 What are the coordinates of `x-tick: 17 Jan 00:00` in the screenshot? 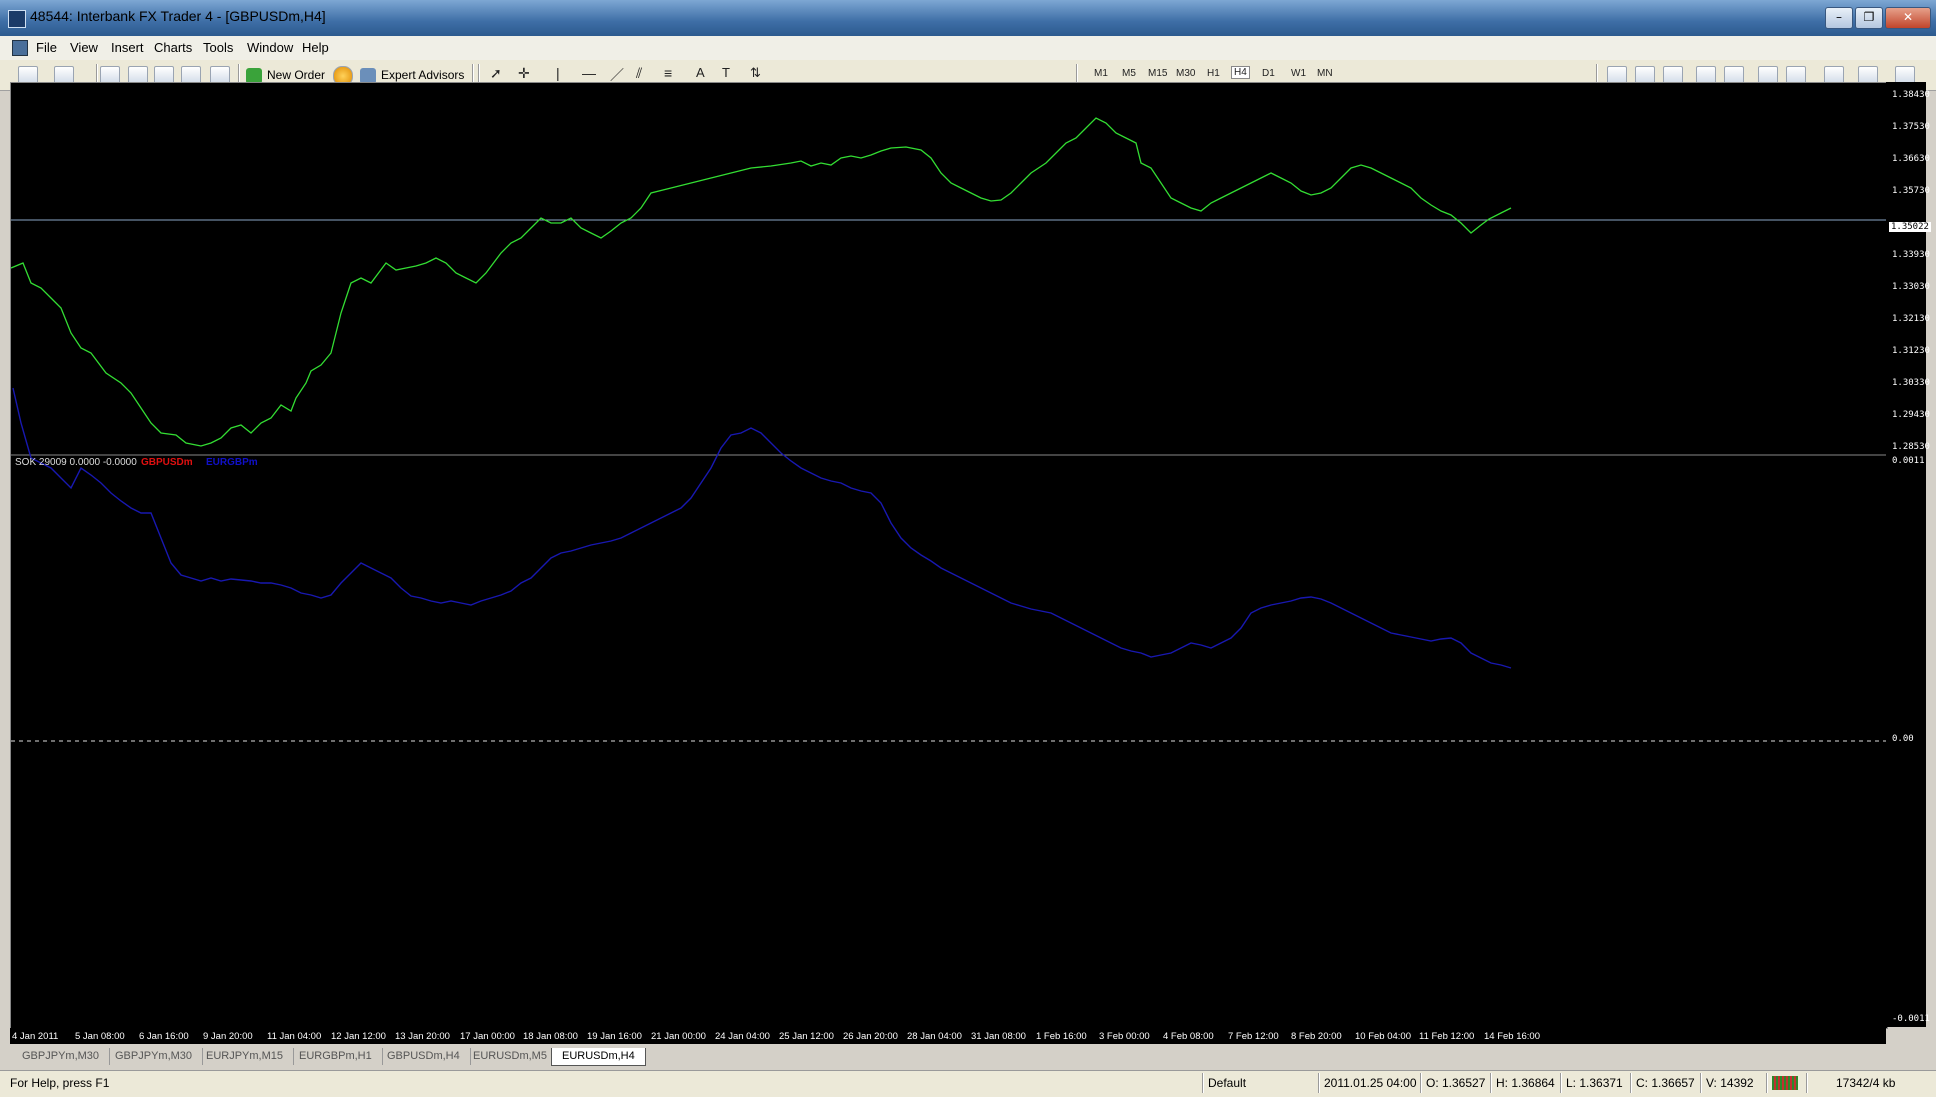 It's located at (487, 1036).